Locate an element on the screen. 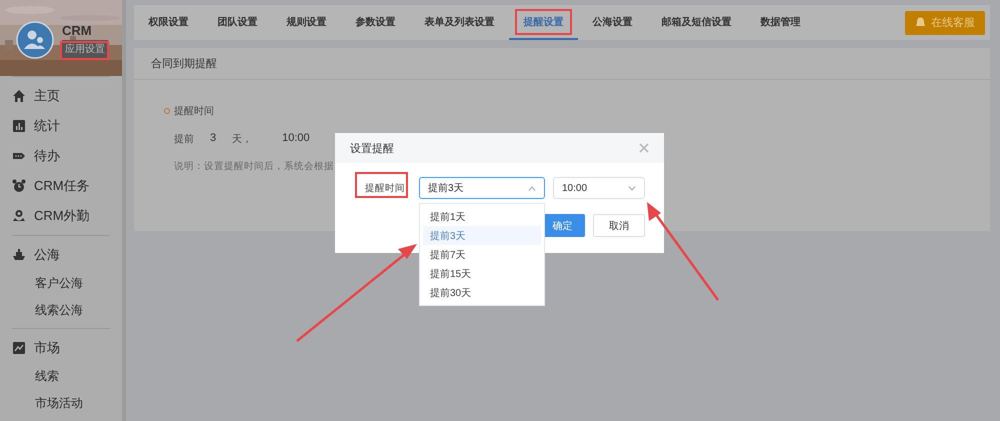  settings-tab: 邮箱及短信设置 is located at coordinates (696, 22).